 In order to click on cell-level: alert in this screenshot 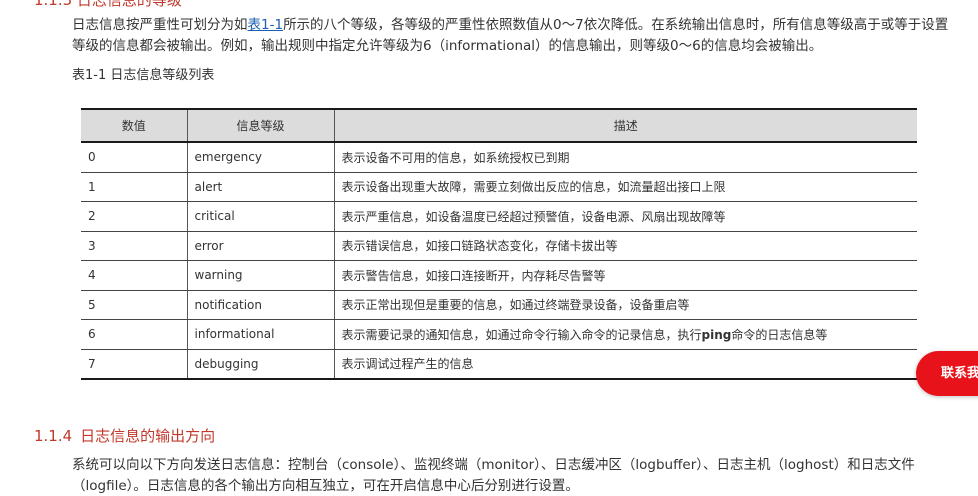, I will do `click(260, 187)`.